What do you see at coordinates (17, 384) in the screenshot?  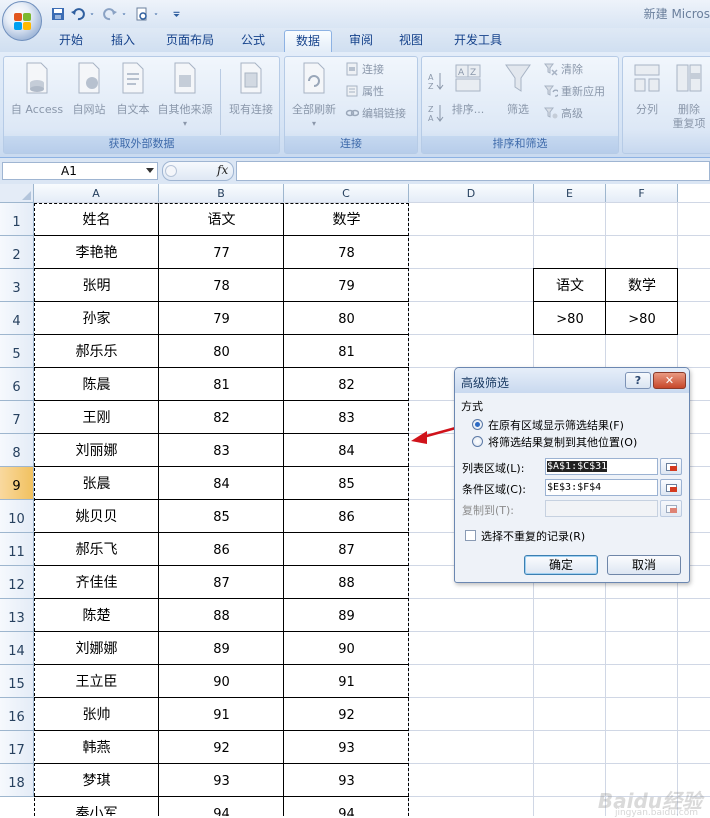 I see `row-header-6: 6` at bounding box center [17, 384].